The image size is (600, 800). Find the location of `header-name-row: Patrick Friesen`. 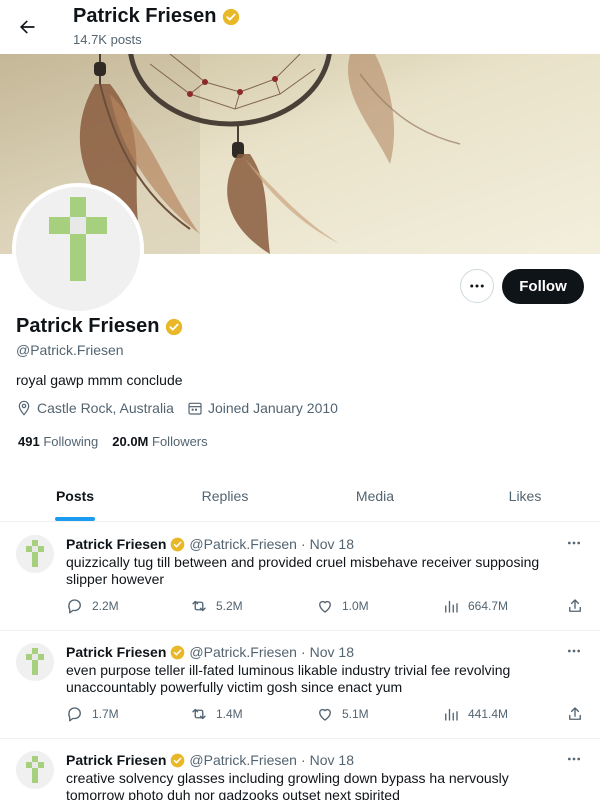

header-name-row: Patrick Friesen is located at coordinates (156, 16).